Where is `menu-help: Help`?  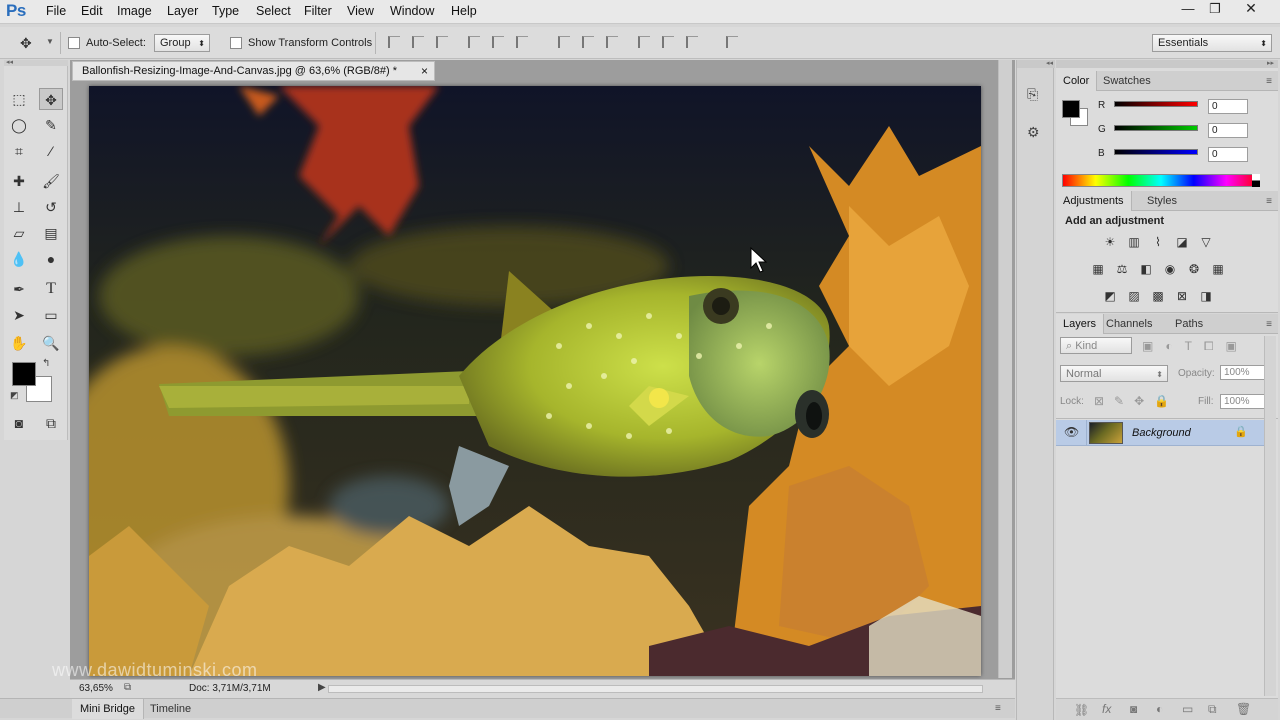
menu-help: Help is located at coordinates (464, 11).